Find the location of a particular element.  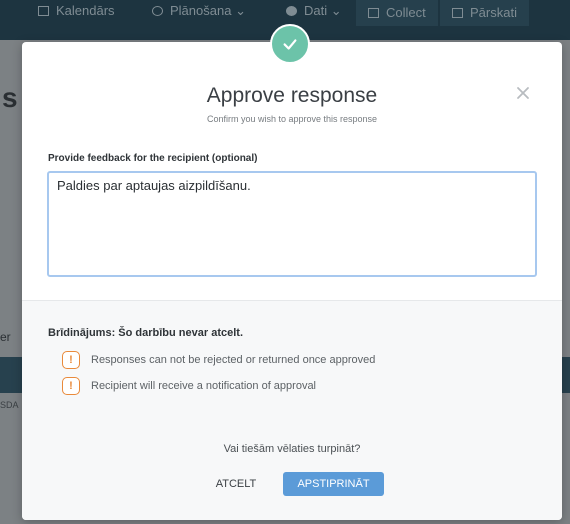

collect-icon is located at coordinates (373, 13).